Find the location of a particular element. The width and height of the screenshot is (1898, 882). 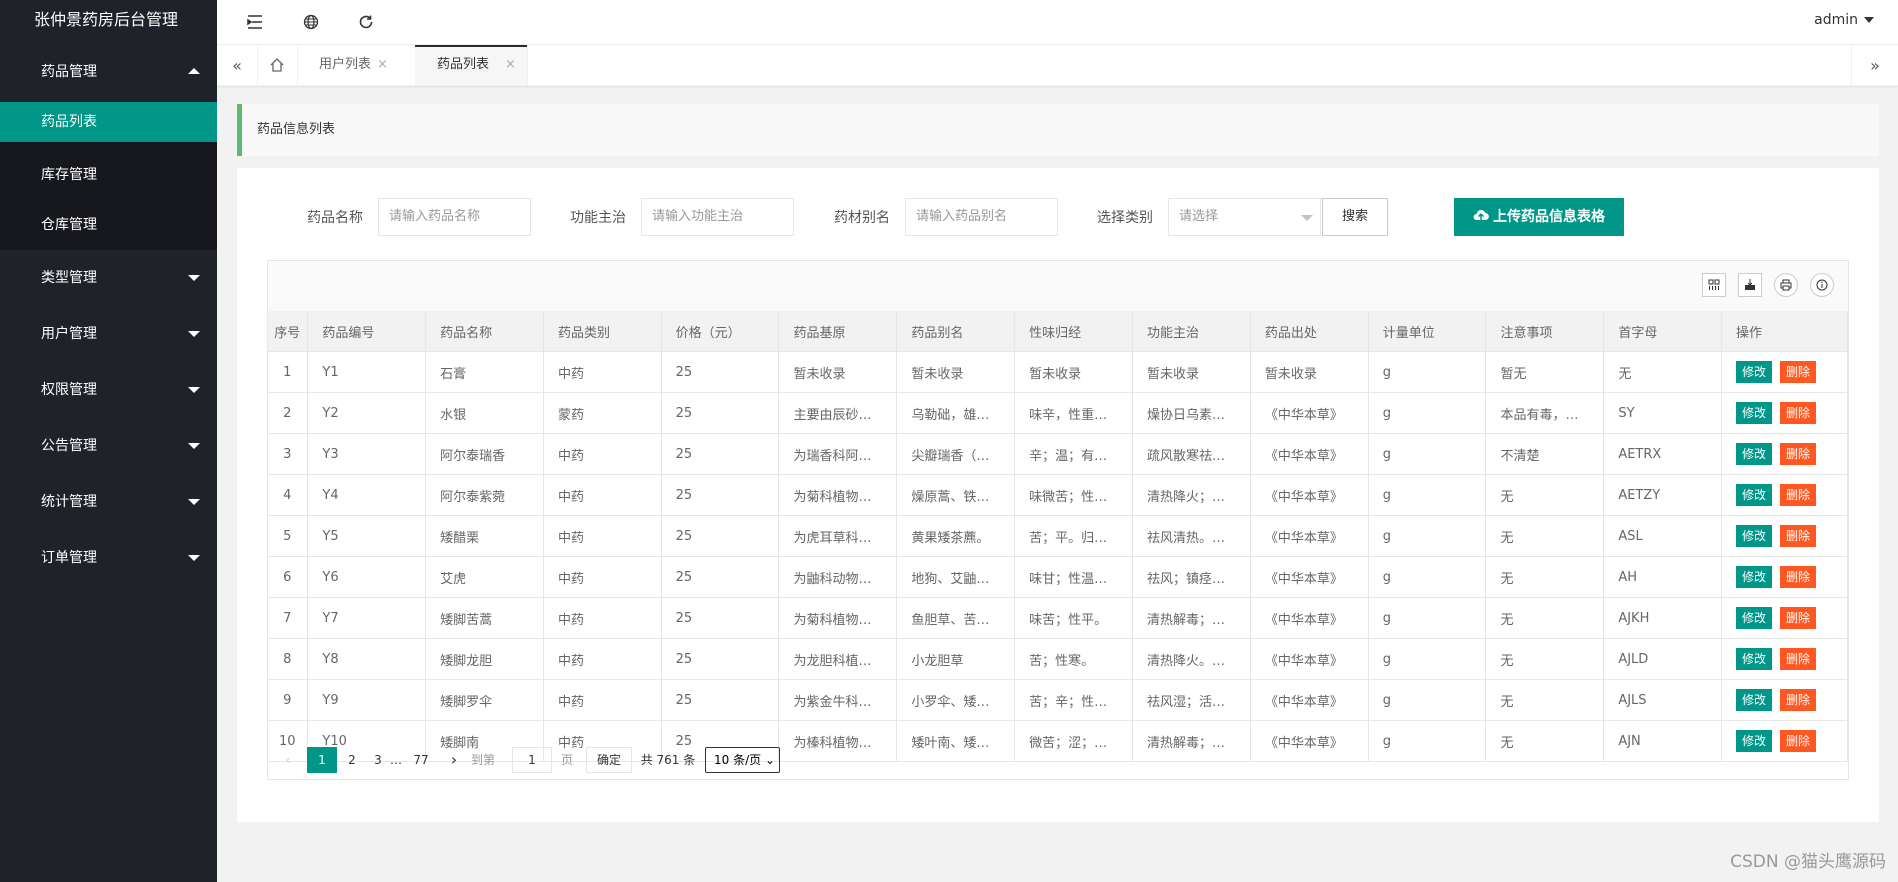

column-header: 功能主治 is located at coordinates (1191, 331).